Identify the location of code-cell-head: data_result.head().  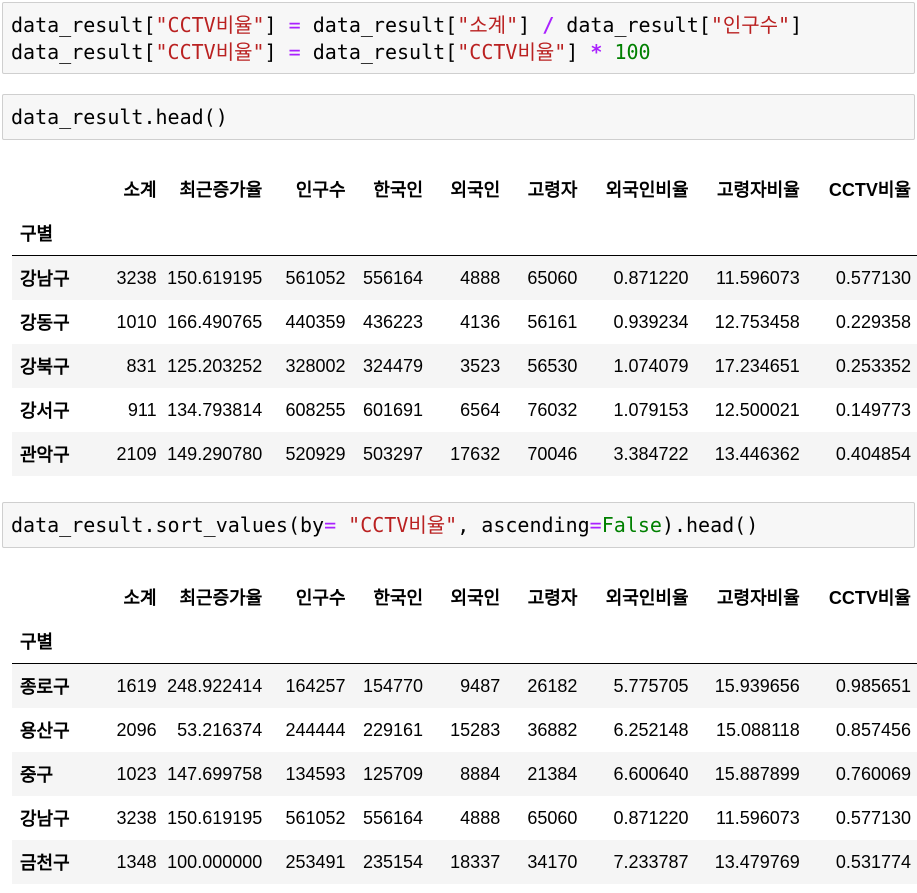
(458, 117).